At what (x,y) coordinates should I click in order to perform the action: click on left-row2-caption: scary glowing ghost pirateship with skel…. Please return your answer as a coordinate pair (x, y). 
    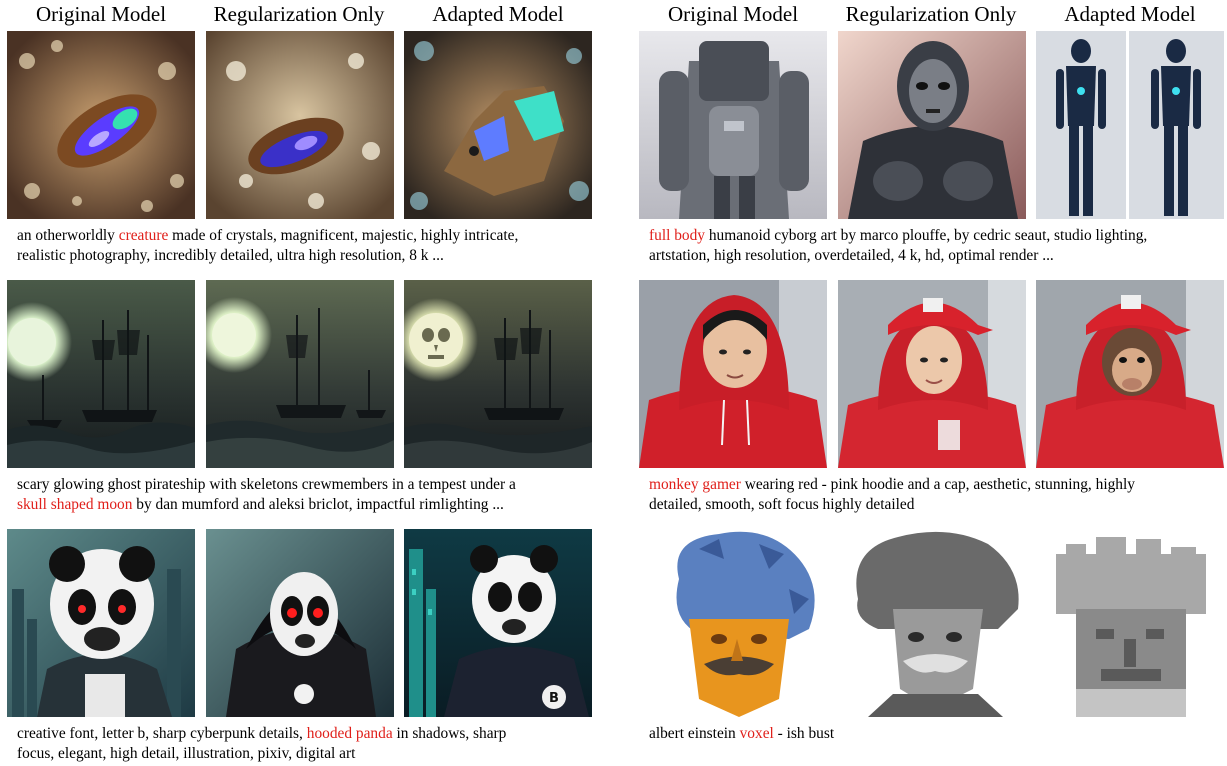
    Looking at the image, I should click on (266, 495).